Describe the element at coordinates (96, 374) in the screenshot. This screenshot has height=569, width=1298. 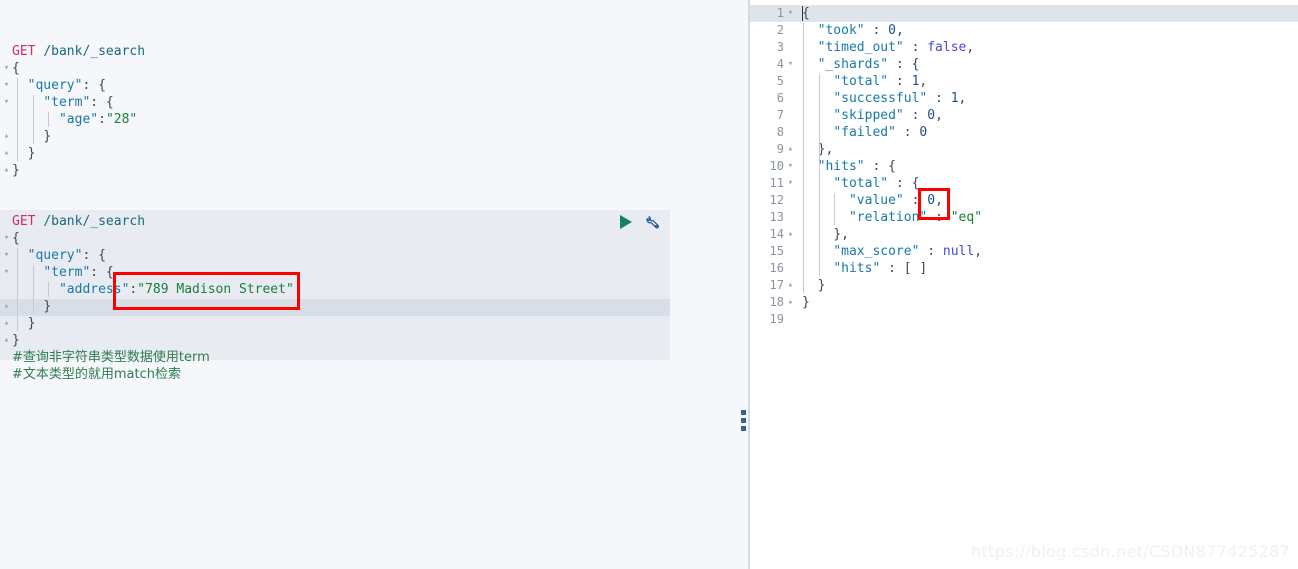
I see `code-comment-line: #文本类型的就用match检索` at that location.